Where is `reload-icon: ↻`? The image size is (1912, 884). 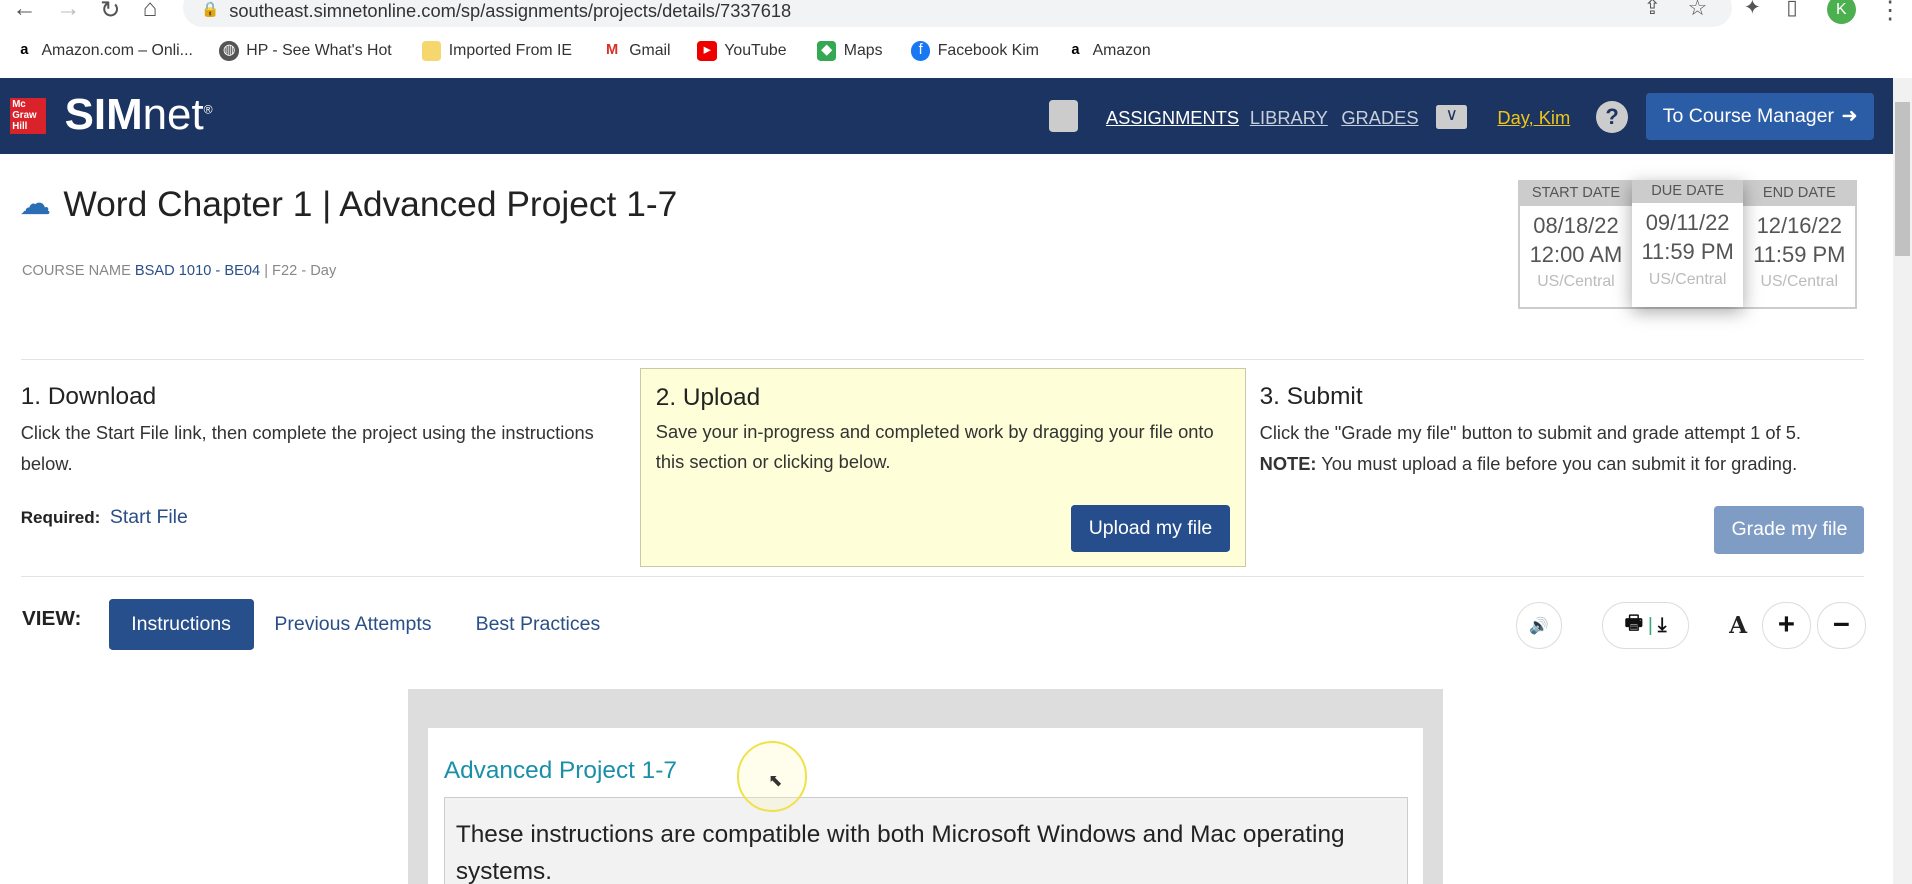
reload-icon: ↻ is located at coordinates (110, 12).